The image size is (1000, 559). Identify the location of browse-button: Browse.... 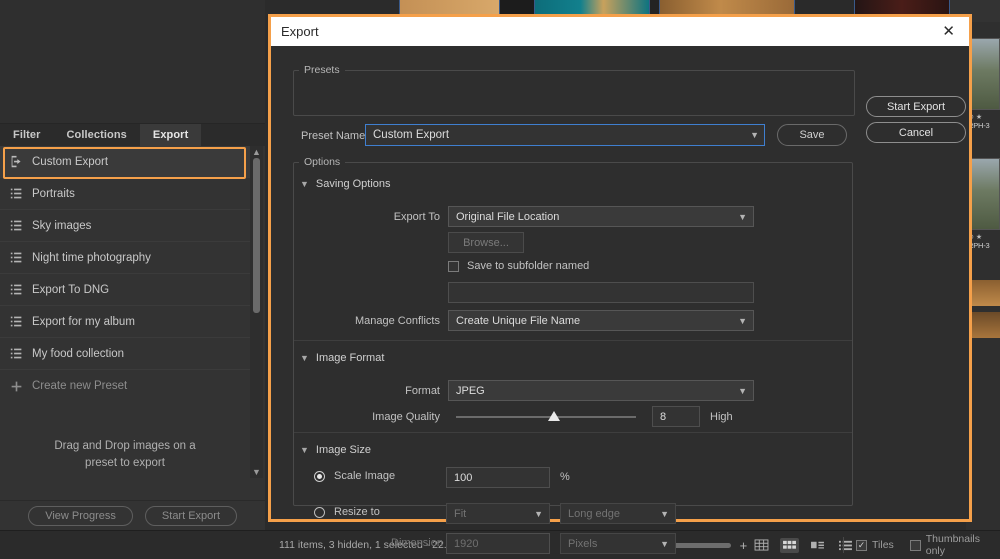
(486, 242).